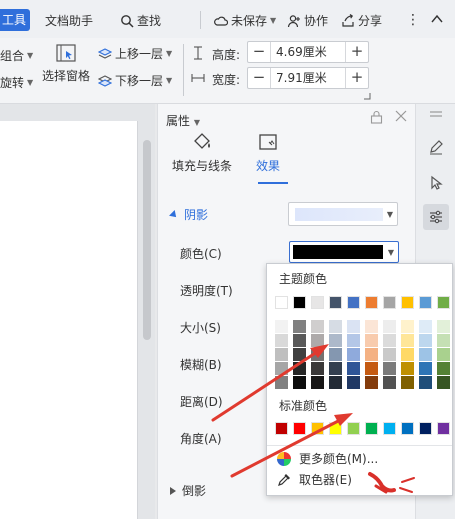 The image size is (455, 519). Describe the element at coordinates (147, 240) in the screenshot. I see `vertical-scrollbar` at that location.